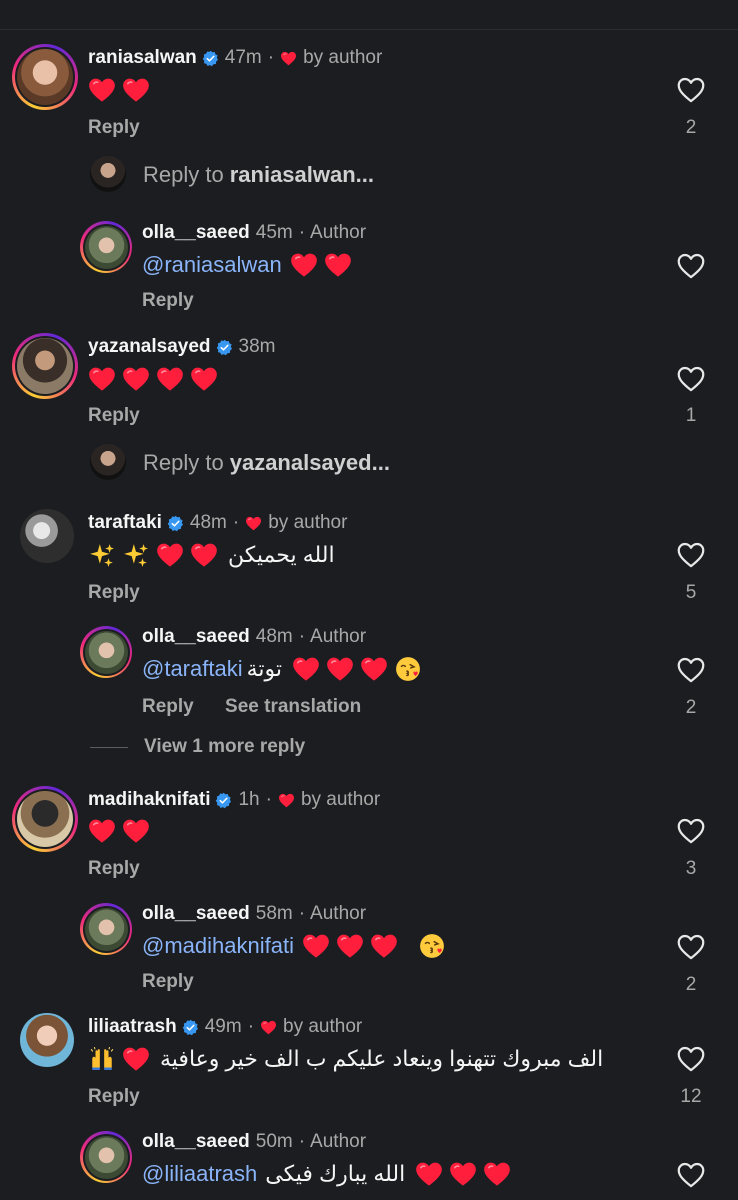  I want to click on comment-header: raniasalwan 47m · by author, so click(235, 58).